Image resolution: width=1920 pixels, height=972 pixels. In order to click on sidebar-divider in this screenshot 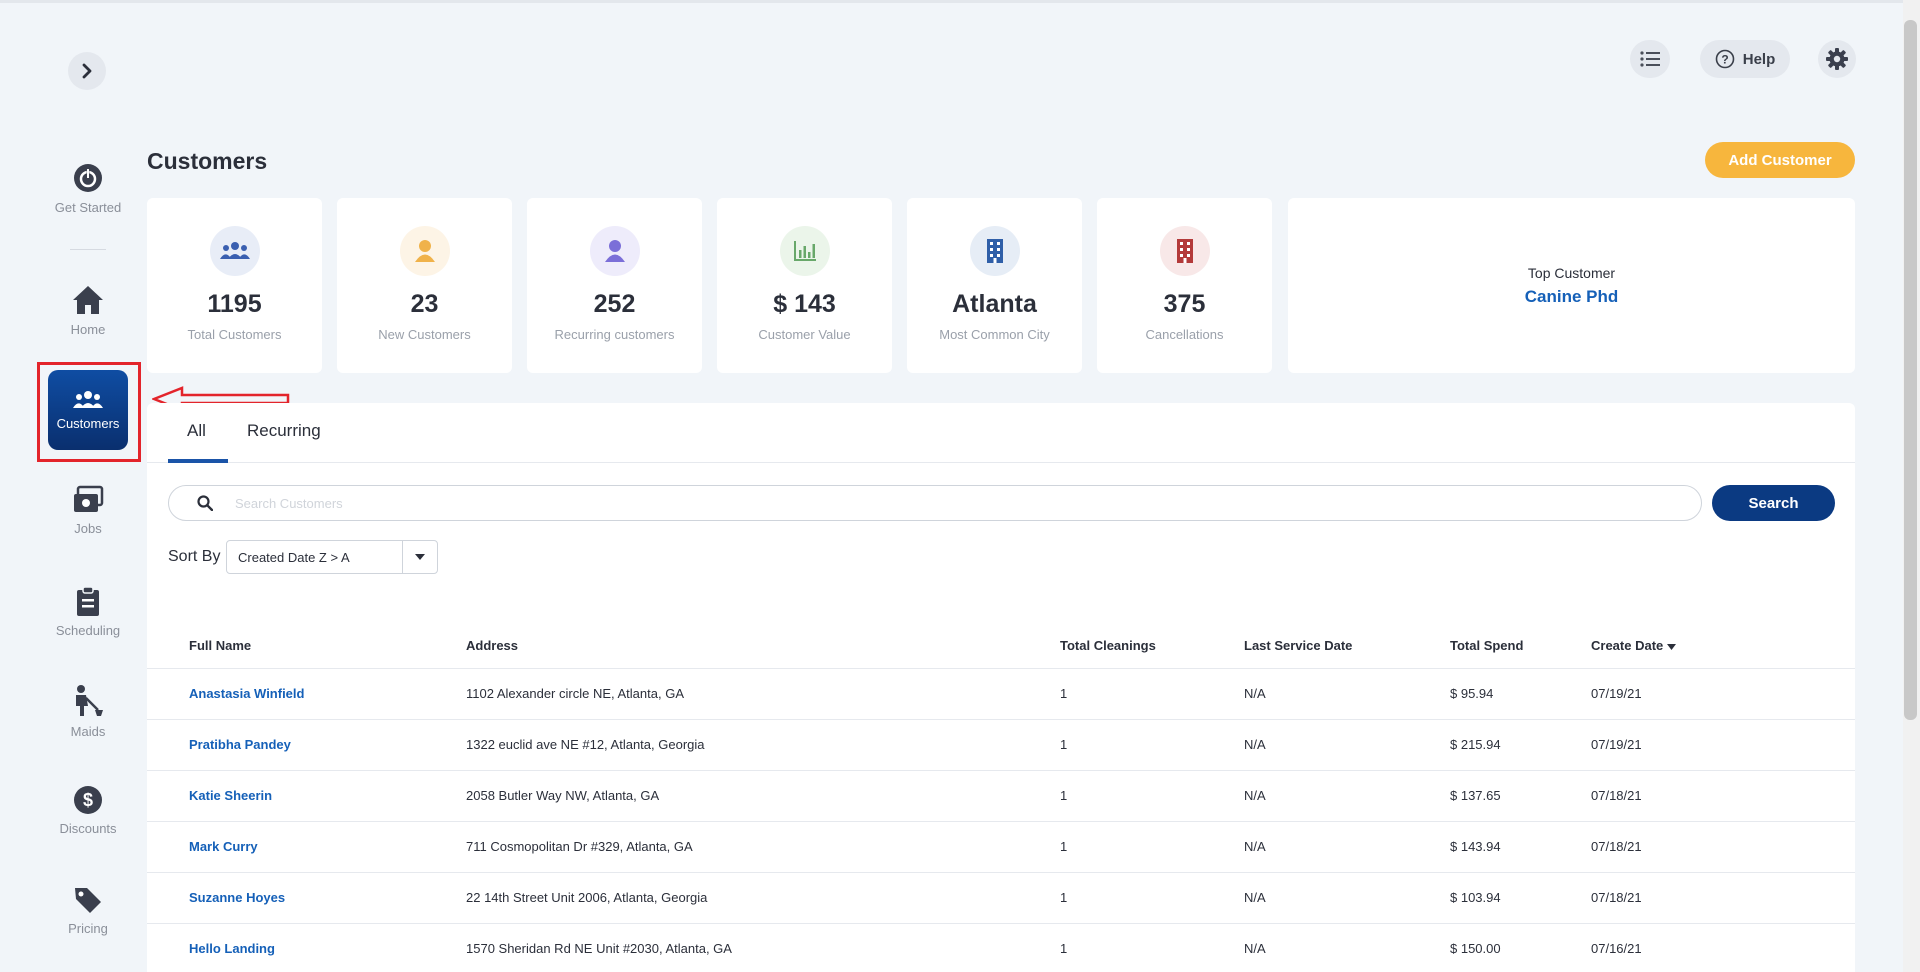, I will do `click(88, 249)`.